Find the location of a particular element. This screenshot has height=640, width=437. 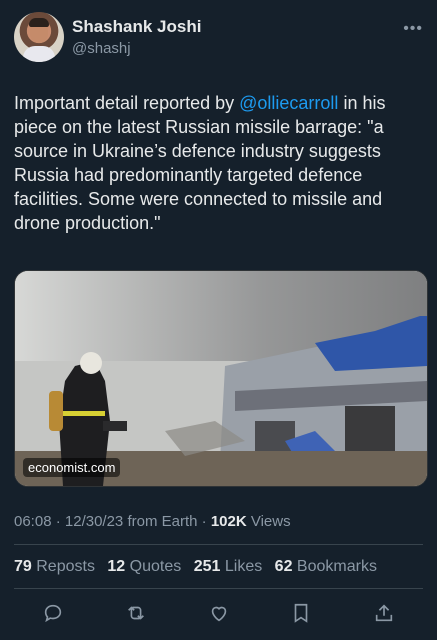

tweet-header: Shashank Joshi @shashj ••• is located at coordinates (218, 38).